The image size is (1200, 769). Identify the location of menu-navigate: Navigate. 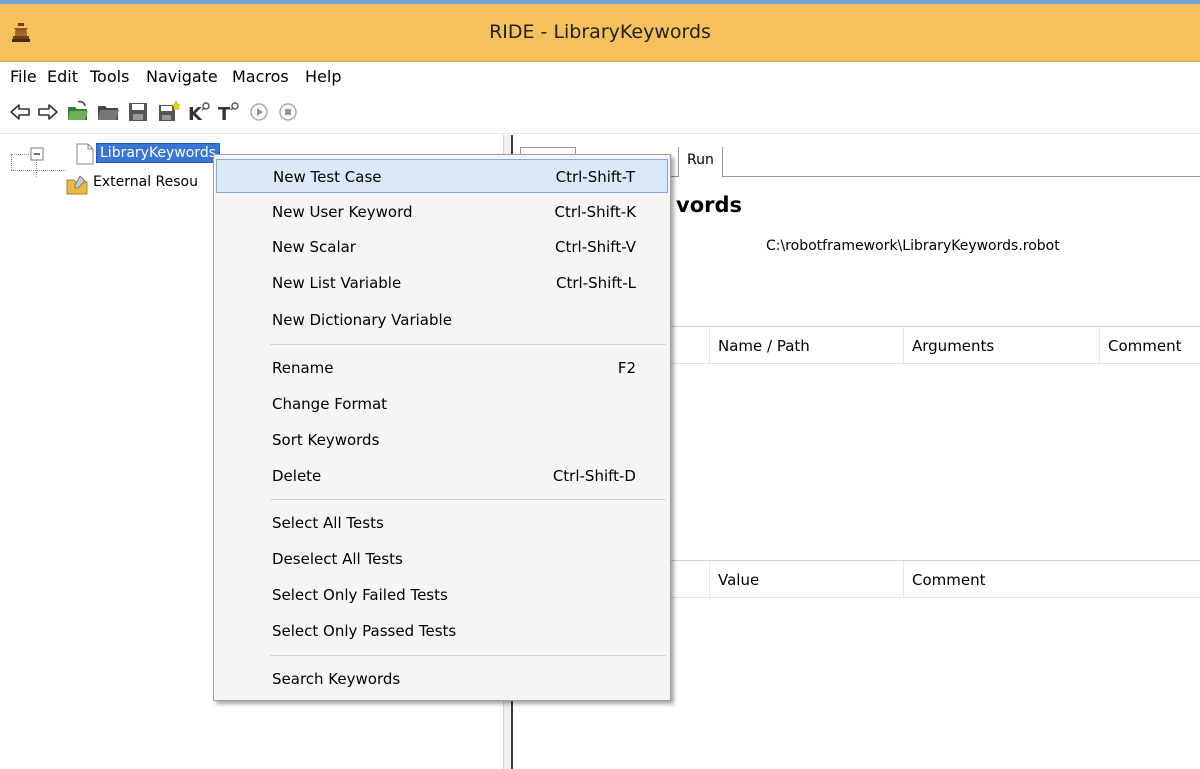
(182, 76).